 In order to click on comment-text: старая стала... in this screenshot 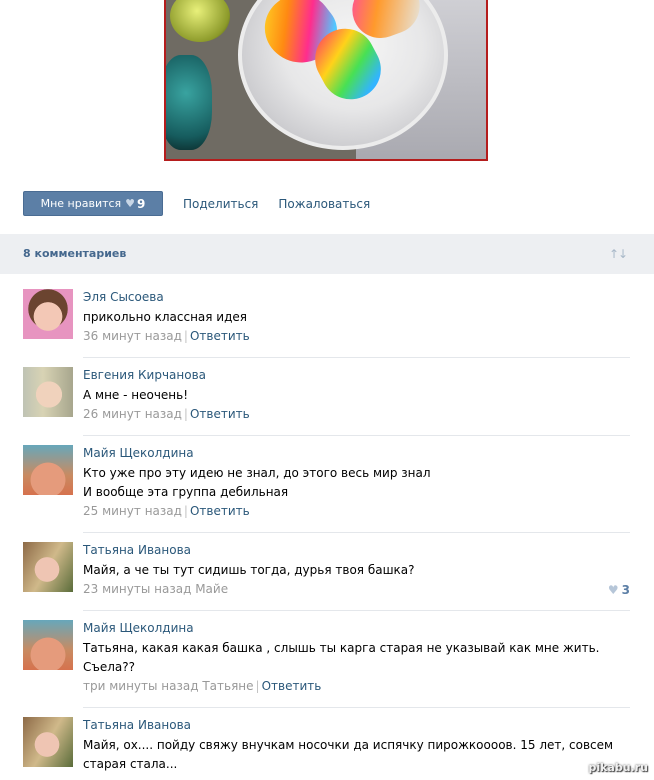, I will do `click(130, 764)`.